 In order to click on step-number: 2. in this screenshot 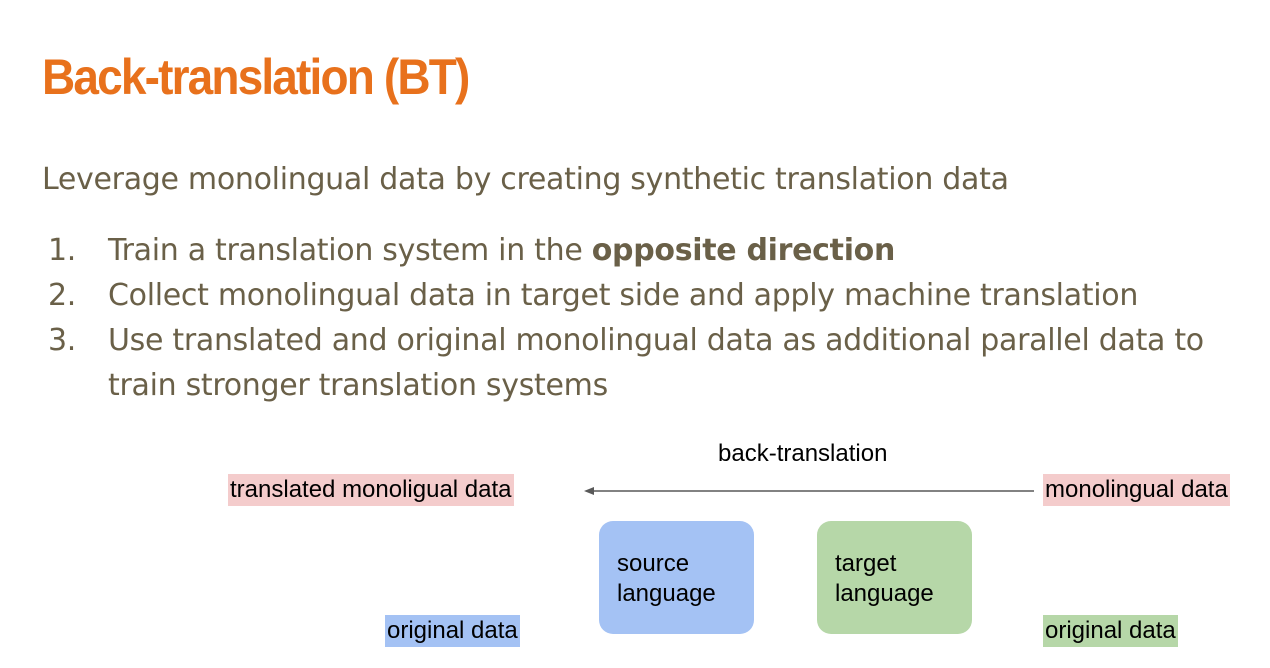, I will do `click(62, 295)`.